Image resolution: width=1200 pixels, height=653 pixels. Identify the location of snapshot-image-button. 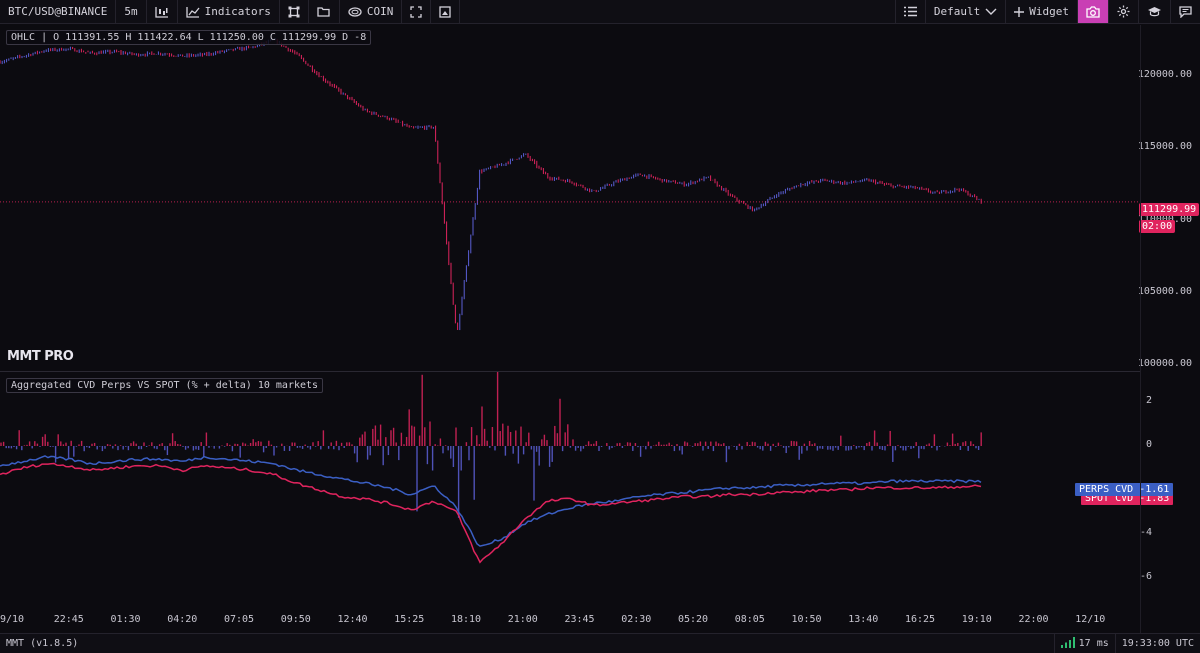
(446, 11).